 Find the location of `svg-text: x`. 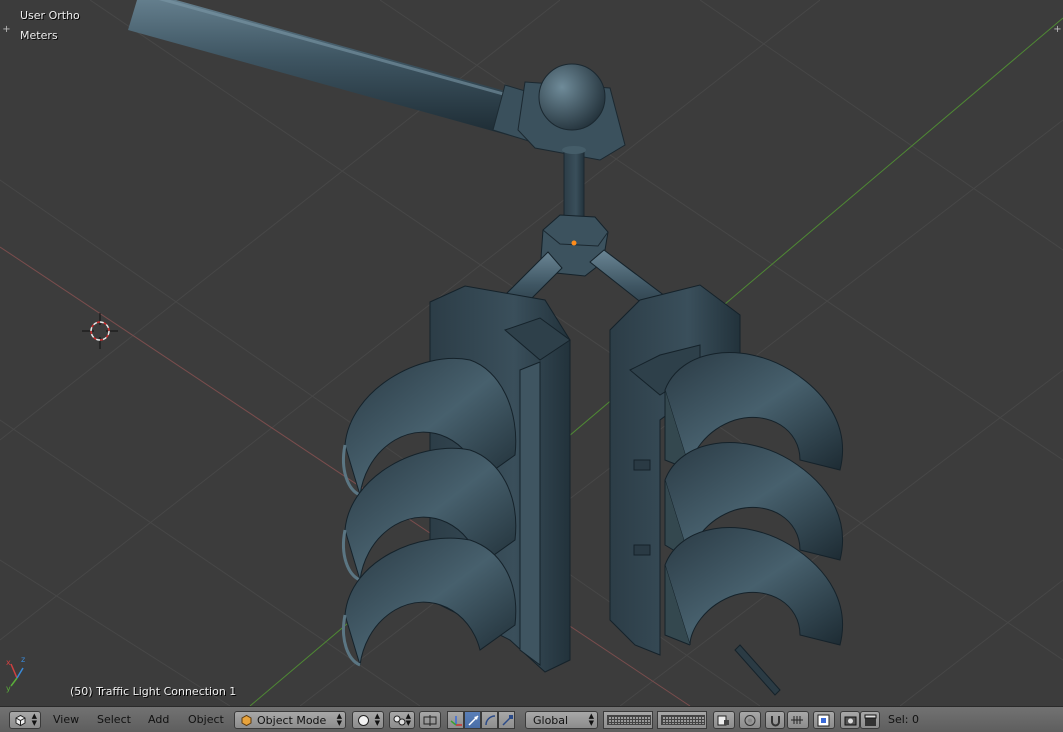

svg-text: x is located at coordinates (8, 662).